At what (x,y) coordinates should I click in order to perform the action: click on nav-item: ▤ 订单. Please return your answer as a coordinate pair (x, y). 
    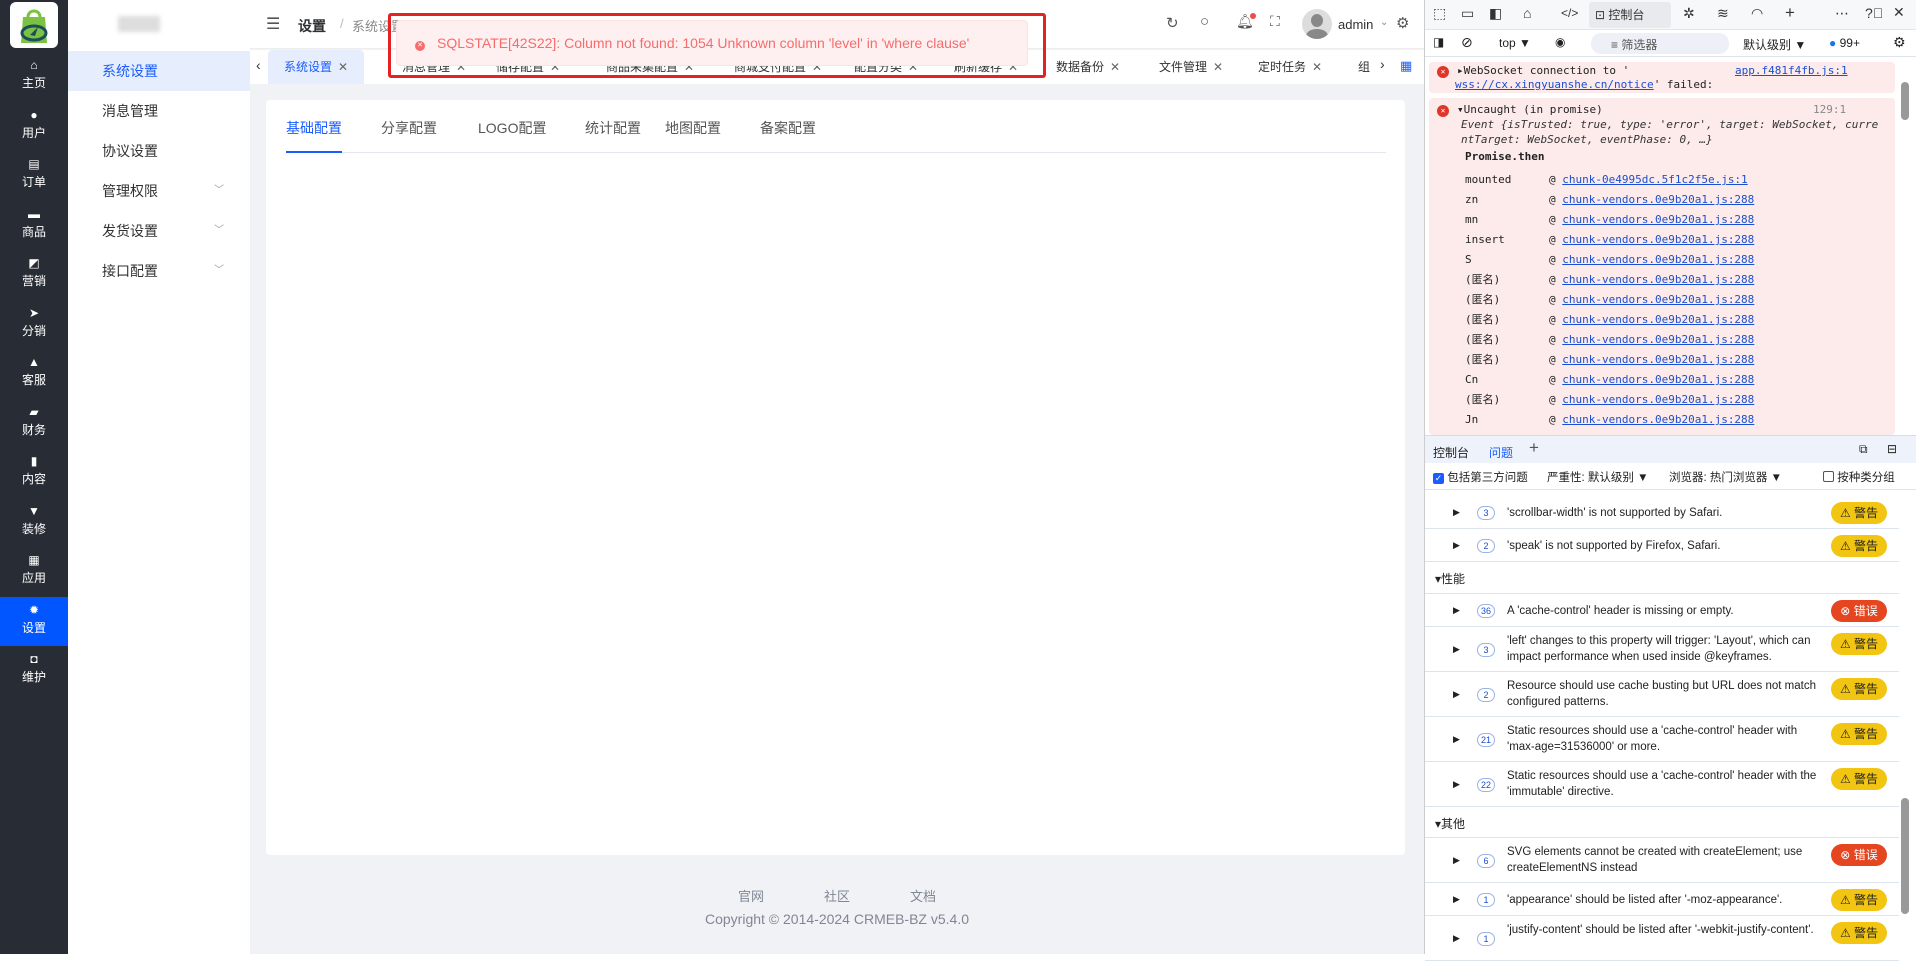
    Looking at the image, I should click on (34, 175).